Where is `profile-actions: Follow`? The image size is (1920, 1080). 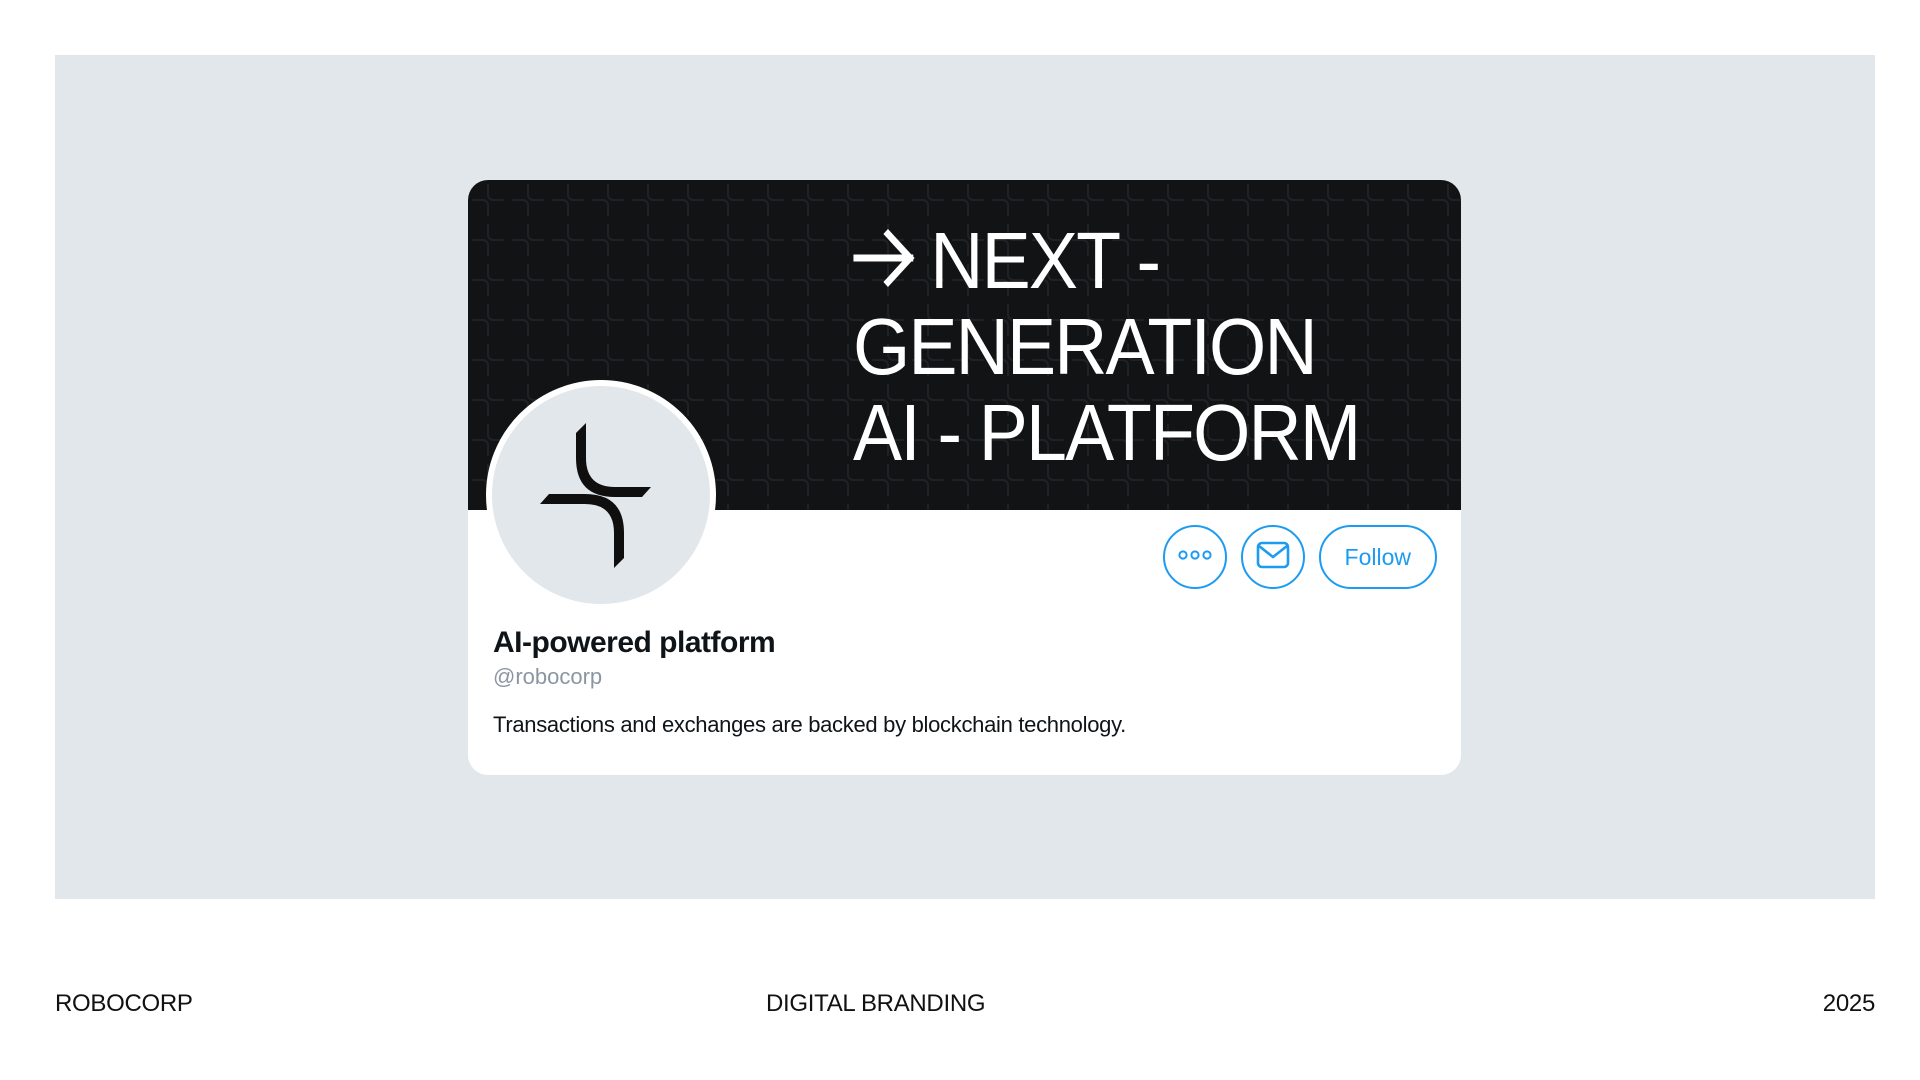
profile-actions: Follow is located at coordinates (1299, 557).